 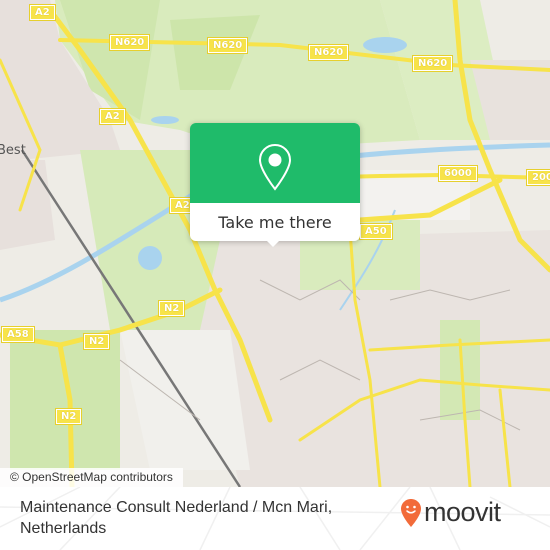 I want to click on road-shield-2000: 200, so click(x=538, y=177).